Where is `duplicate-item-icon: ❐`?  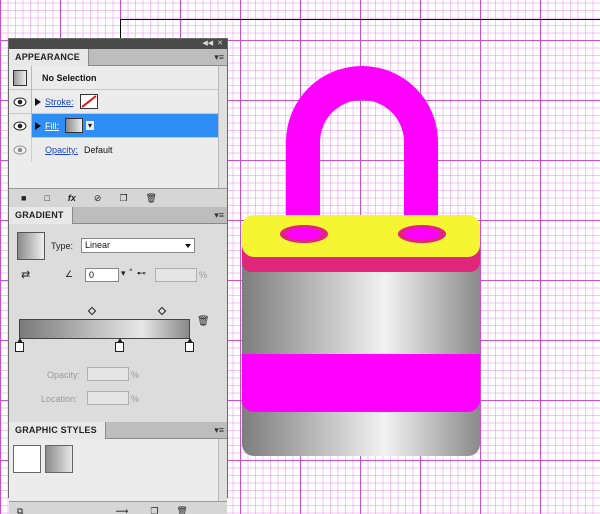
duplicate-item-icon: ❐ is located at coordinates (123, 198).